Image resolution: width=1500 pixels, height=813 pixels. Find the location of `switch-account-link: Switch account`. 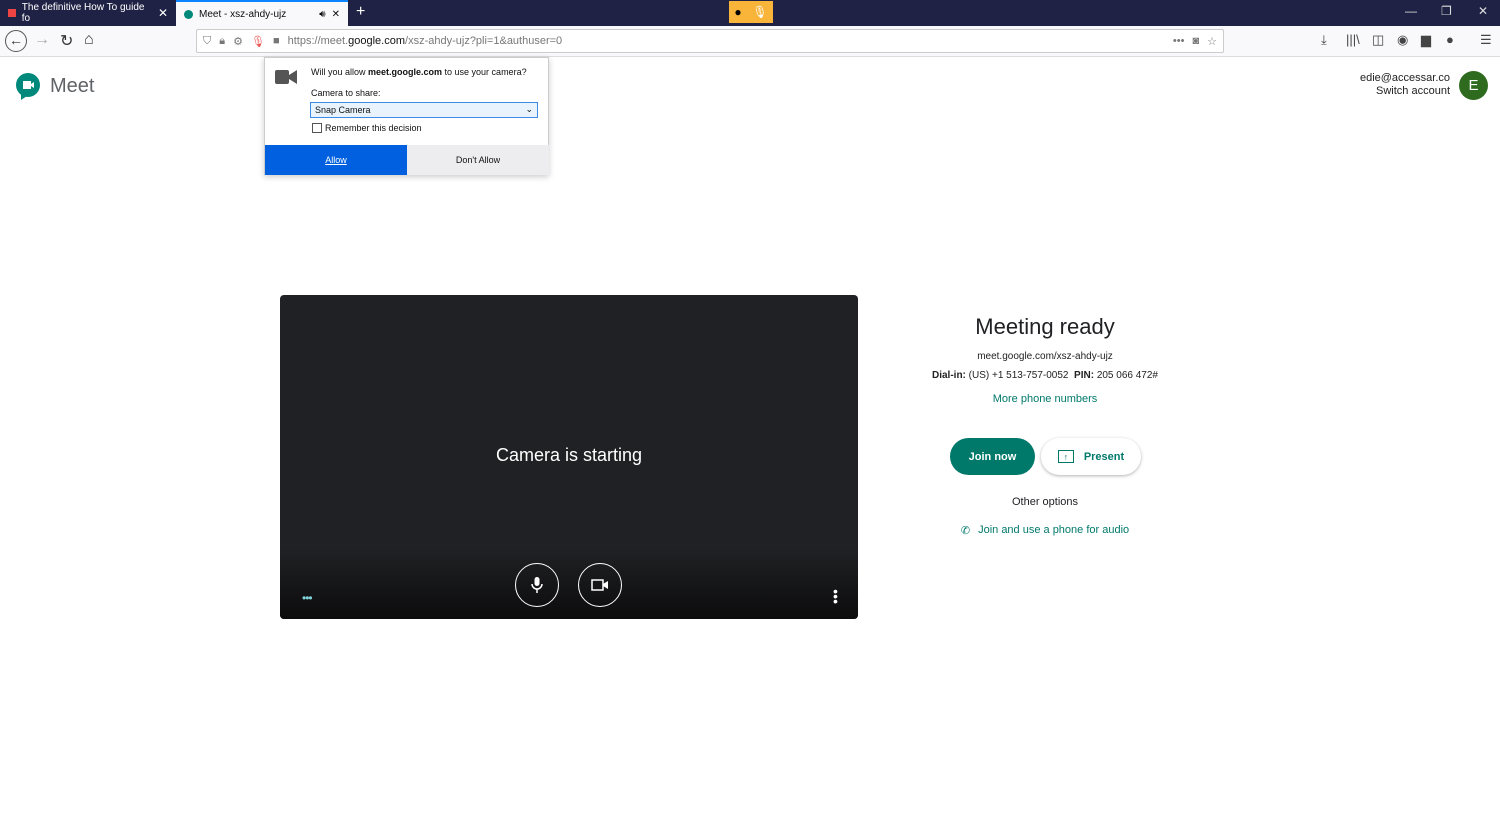

switch-account-link: Switch account is located at coordinates (1405, 91).